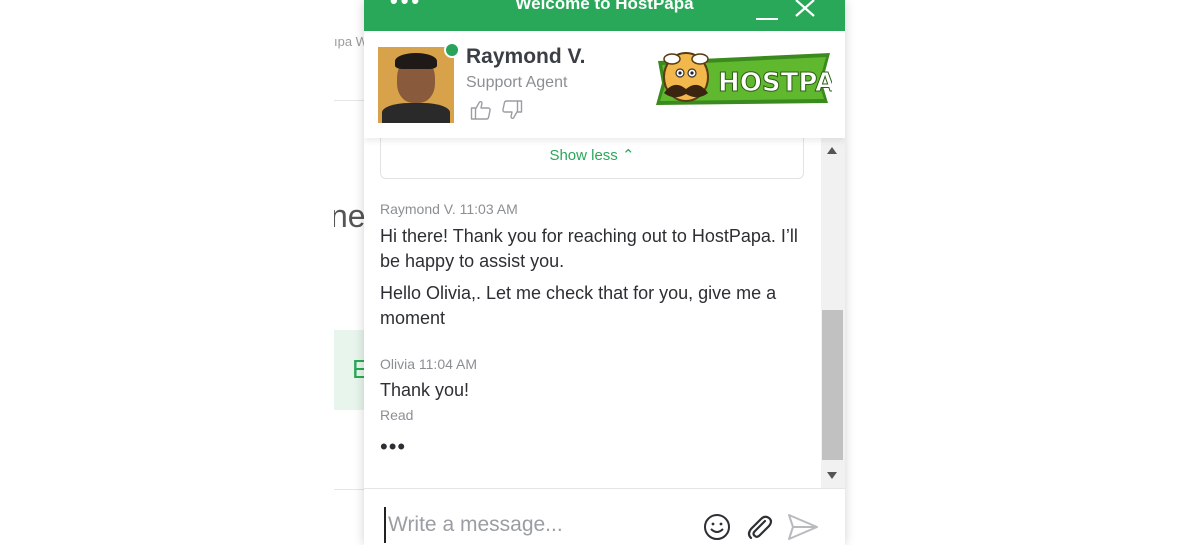  What do you see at coordinates (832, 475) in the screenshot?
I see `scroll-down-arrow-icon` at bounding box center [832, 475].